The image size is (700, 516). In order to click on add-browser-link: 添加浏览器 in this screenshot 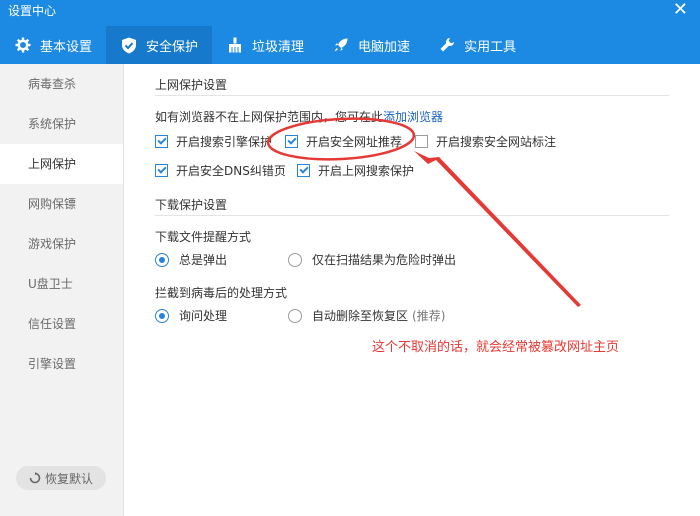, I will do `click(413, 117)`.